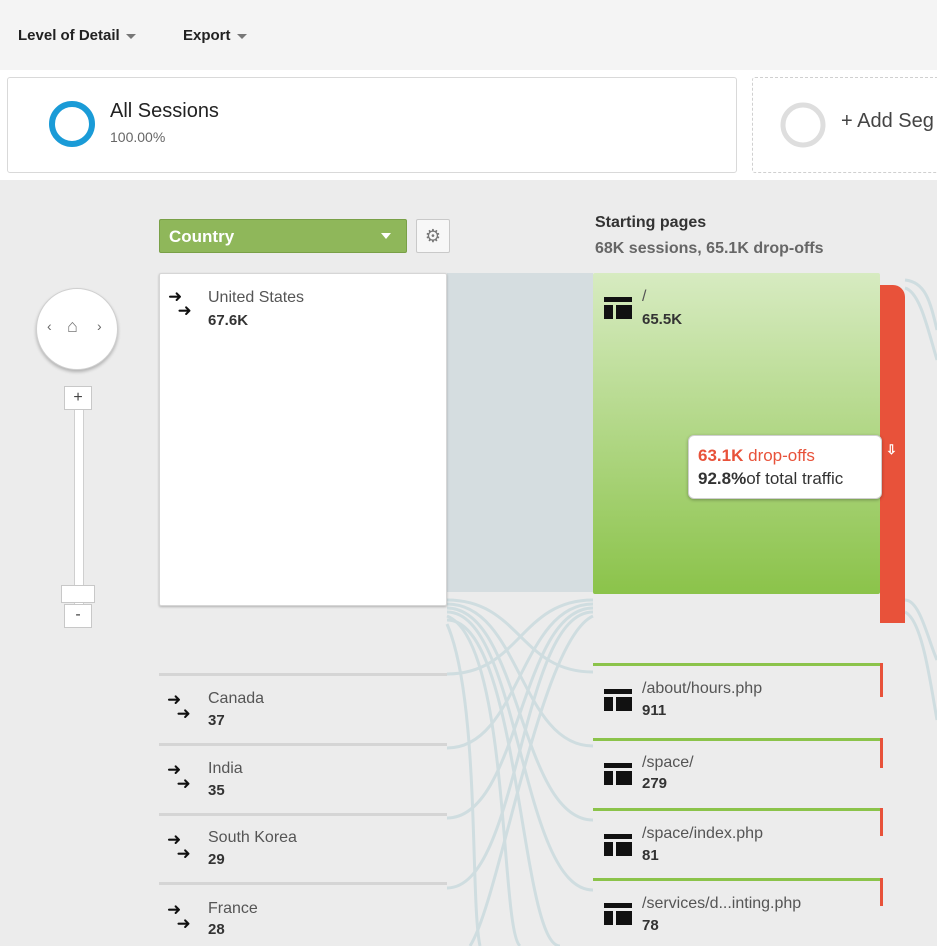 Image resolution: width=937 pixels, height=946 pixels. I want to click on dropoffs-label: drop-offs, so click(781, 455).